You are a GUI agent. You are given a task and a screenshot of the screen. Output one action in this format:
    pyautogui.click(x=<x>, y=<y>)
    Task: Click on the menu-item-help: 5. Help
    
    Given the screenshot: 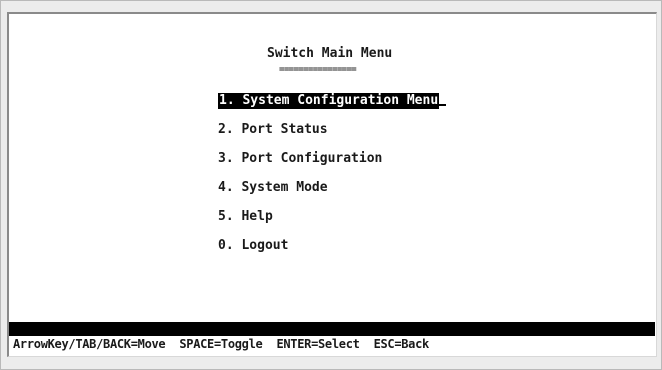 What is the action you would take?
    pyautogui.click(x=332, y=223)
    